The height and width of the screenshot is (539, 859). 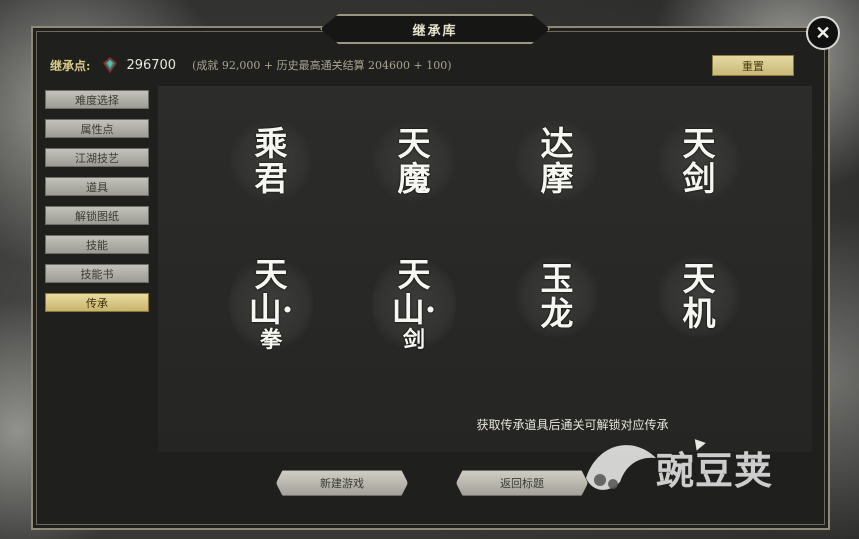 What do you see at coordinates (557, 278) in the screenshot?
I see `inheritance-char: 玉` at bounding box center [557, 278].